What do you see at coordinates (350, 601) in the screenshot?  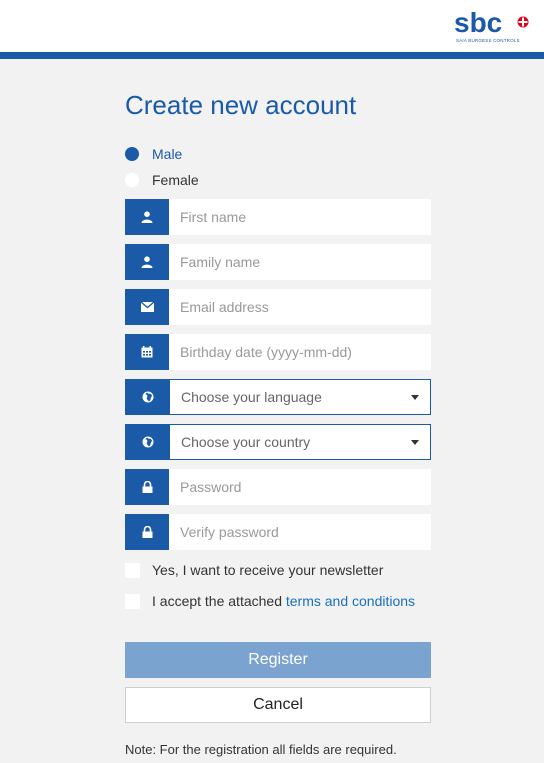 I see `terms-link: terms and conditions` at bounding box center [350, 601].